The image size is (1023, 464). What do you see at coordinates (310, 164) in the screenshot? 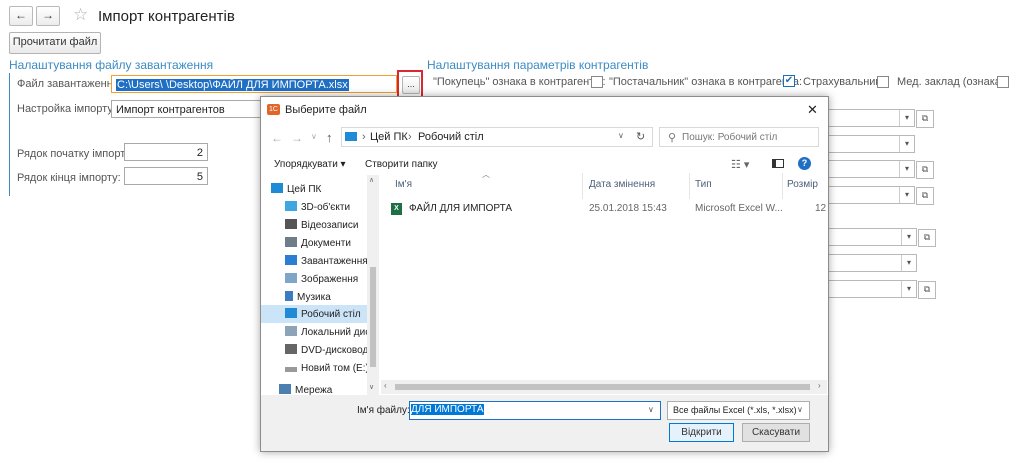
I see `organize-button: Упорядкувати ▾` at bounding box center [310, 164].